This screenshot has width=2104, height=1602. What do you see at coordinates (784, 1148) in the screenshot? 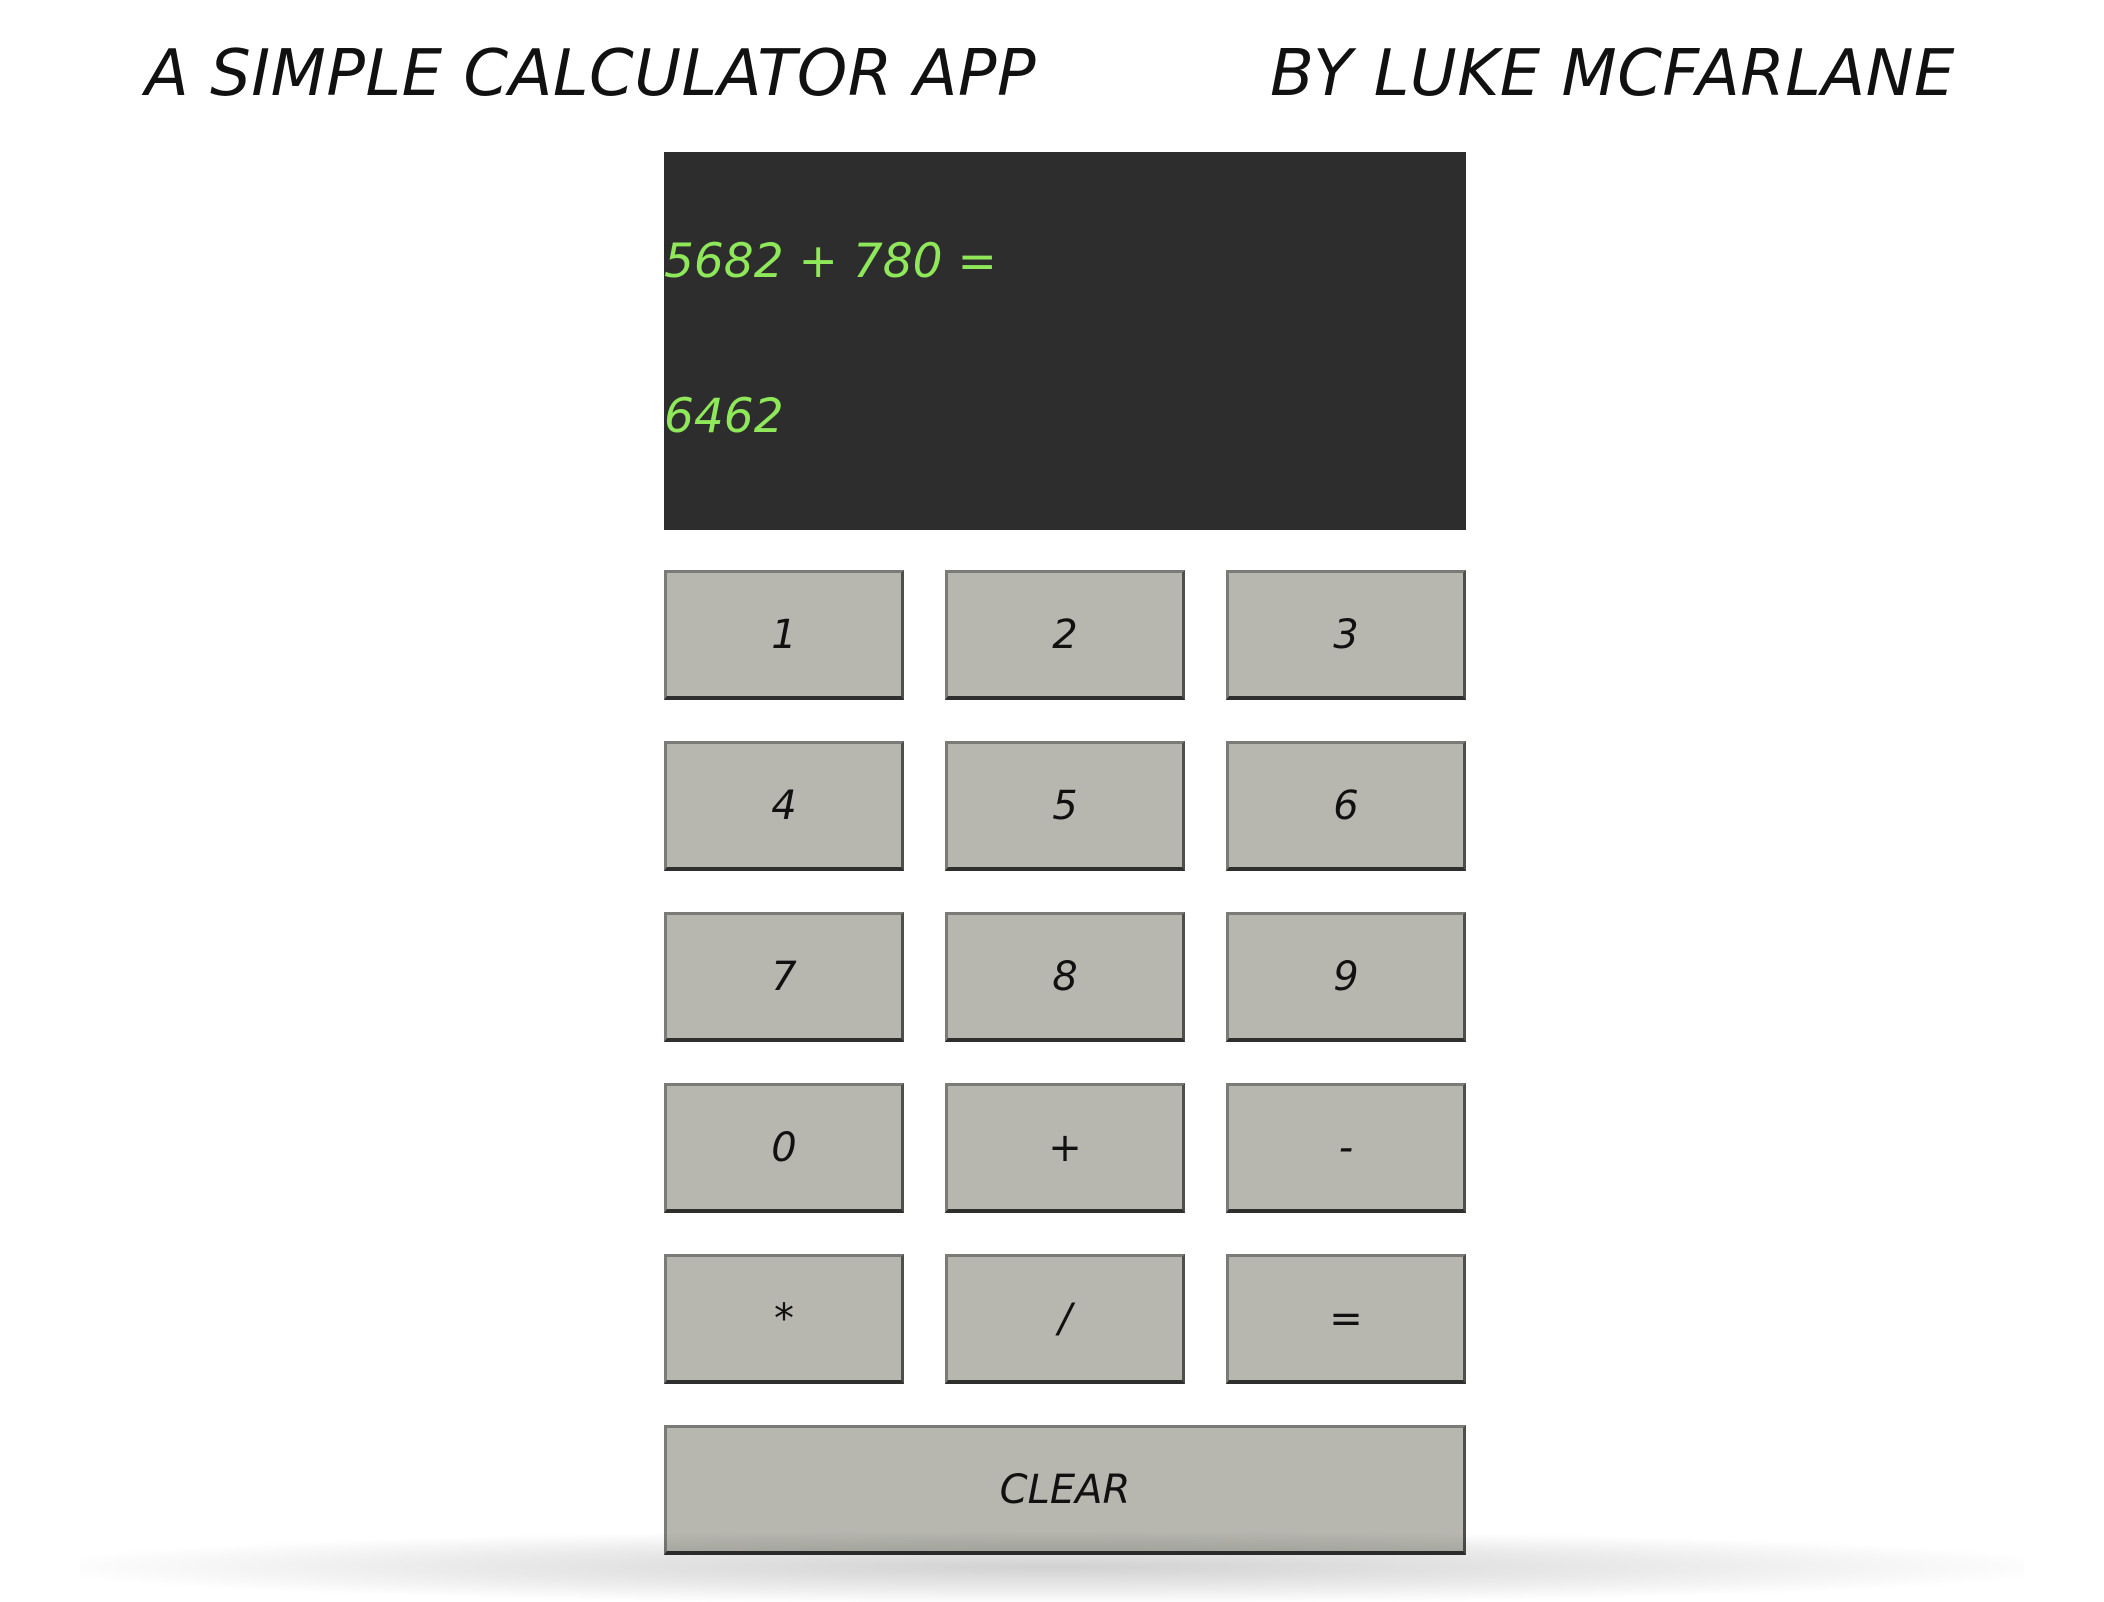
I see `key-0-button: 0` at bounding box center [784, 1148].